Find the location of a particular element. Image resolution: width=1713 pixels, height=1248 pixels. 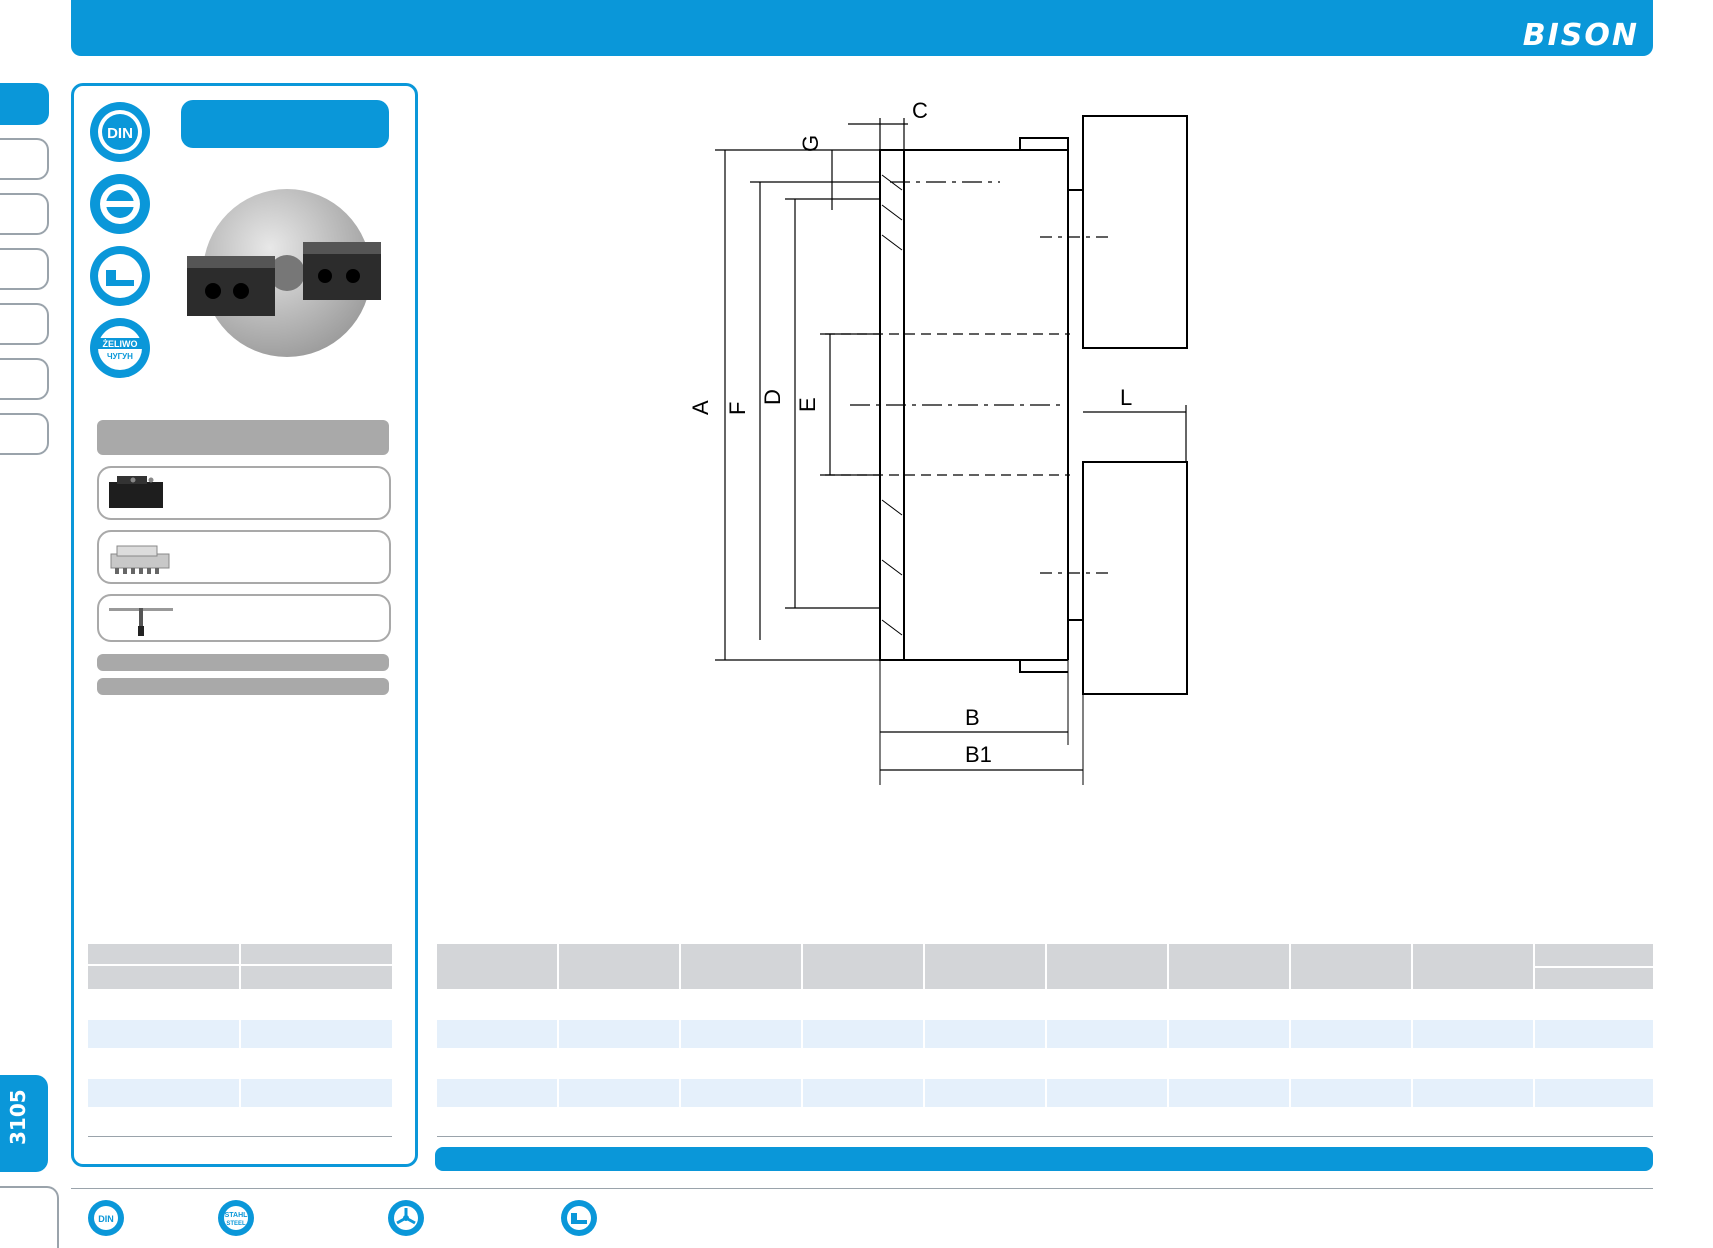

dim-label-e: E is located at coordinates (807, 404).